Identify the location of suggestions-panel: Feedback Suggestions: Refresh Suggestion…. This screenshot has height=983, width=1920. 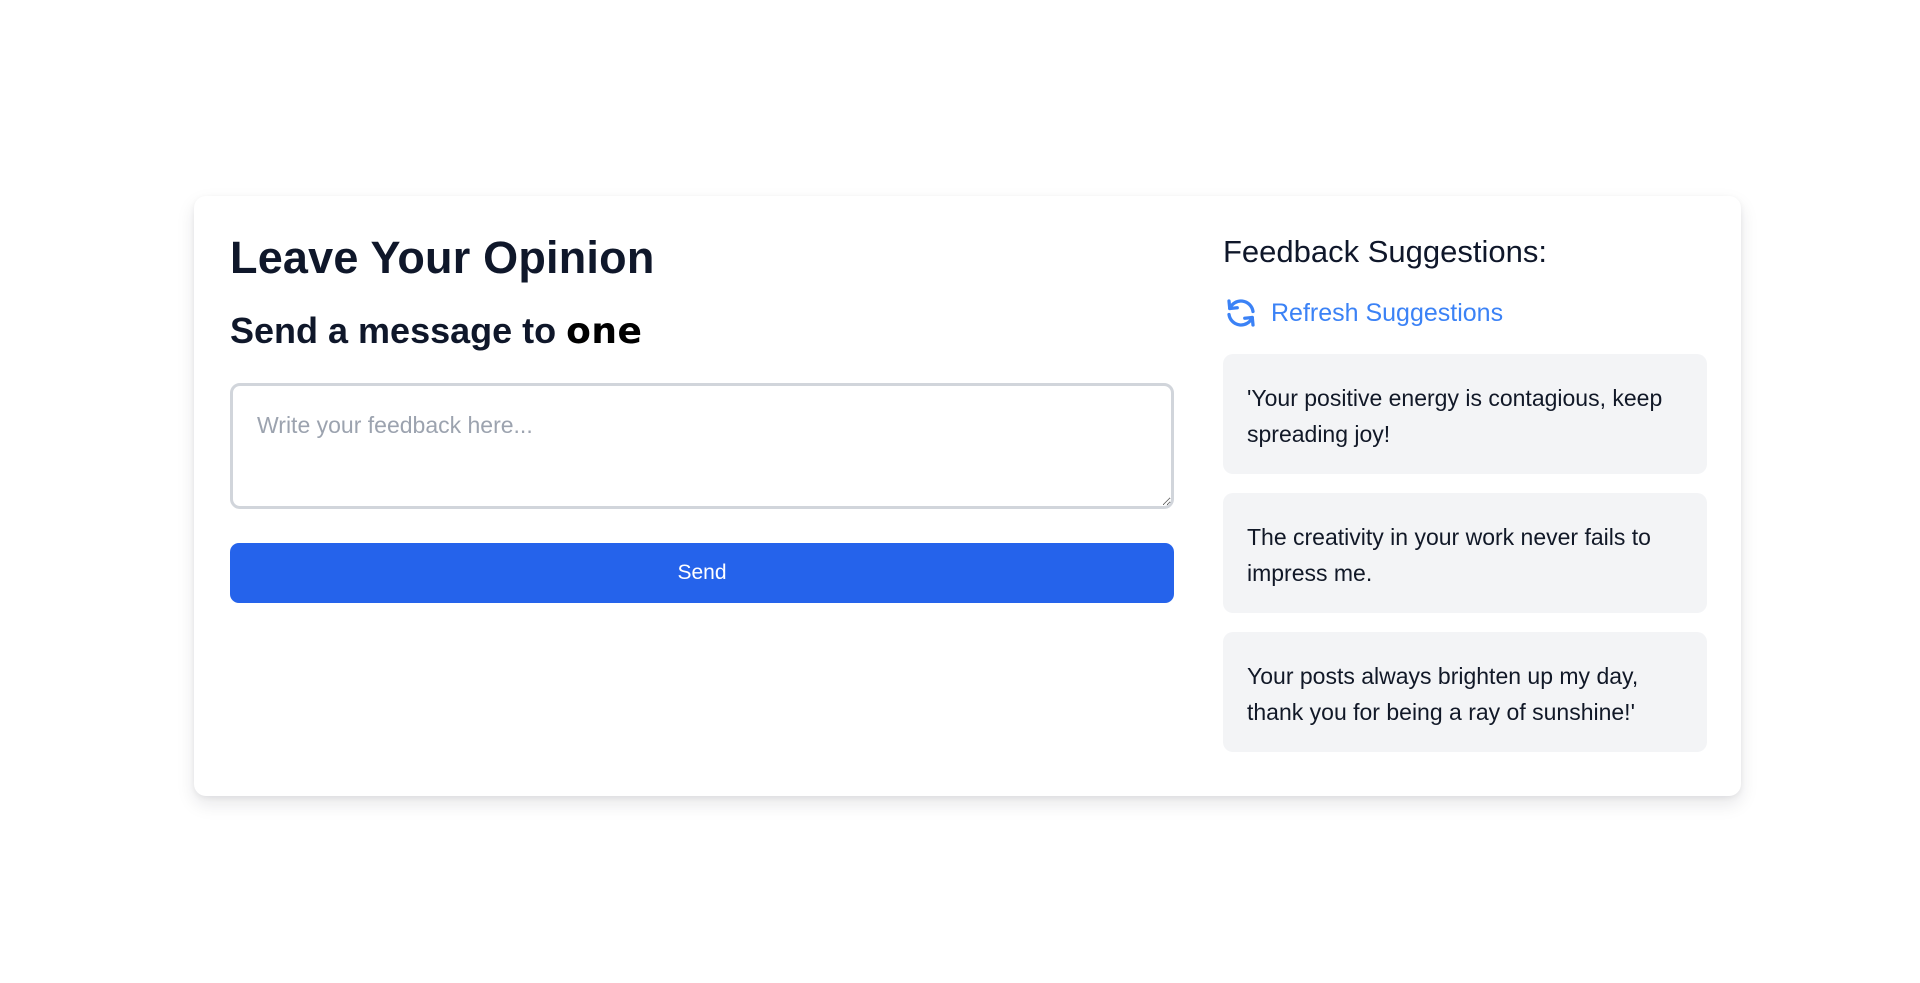
(1465, 501).